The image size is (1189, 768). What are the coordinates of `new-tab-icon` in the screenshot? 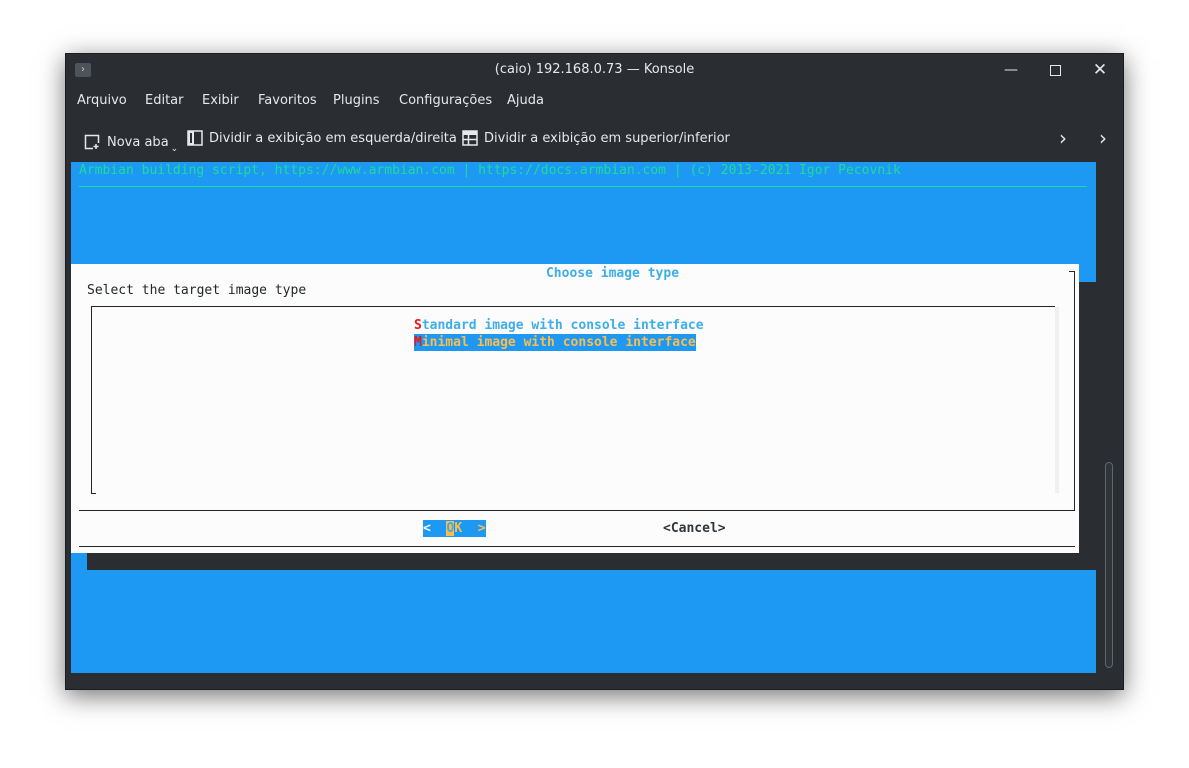 It's located at (92, 142).